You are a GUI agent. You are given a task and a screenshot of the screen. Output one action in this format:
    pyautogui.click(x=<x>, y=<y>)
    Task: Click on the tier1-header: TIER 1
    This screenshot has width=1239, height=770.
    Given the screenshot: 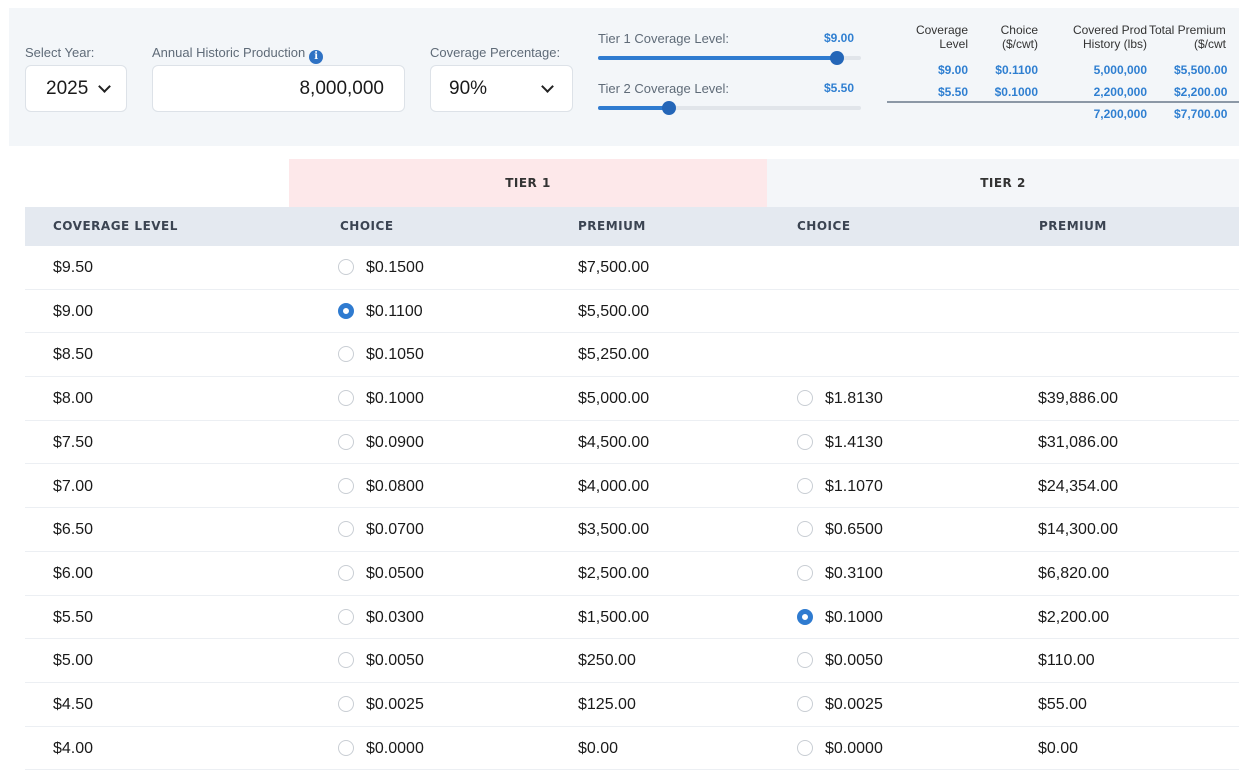 What is the action you would take?
    pyautogui.click(x=528, y=183)
    